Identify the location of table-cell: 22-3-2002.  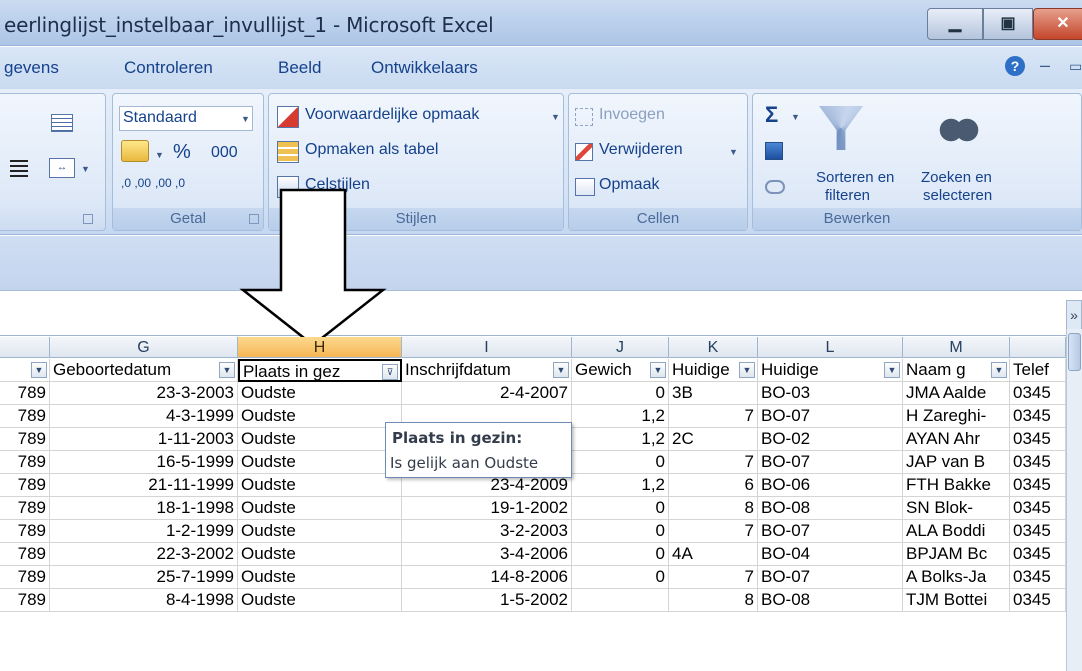
(144, 554).